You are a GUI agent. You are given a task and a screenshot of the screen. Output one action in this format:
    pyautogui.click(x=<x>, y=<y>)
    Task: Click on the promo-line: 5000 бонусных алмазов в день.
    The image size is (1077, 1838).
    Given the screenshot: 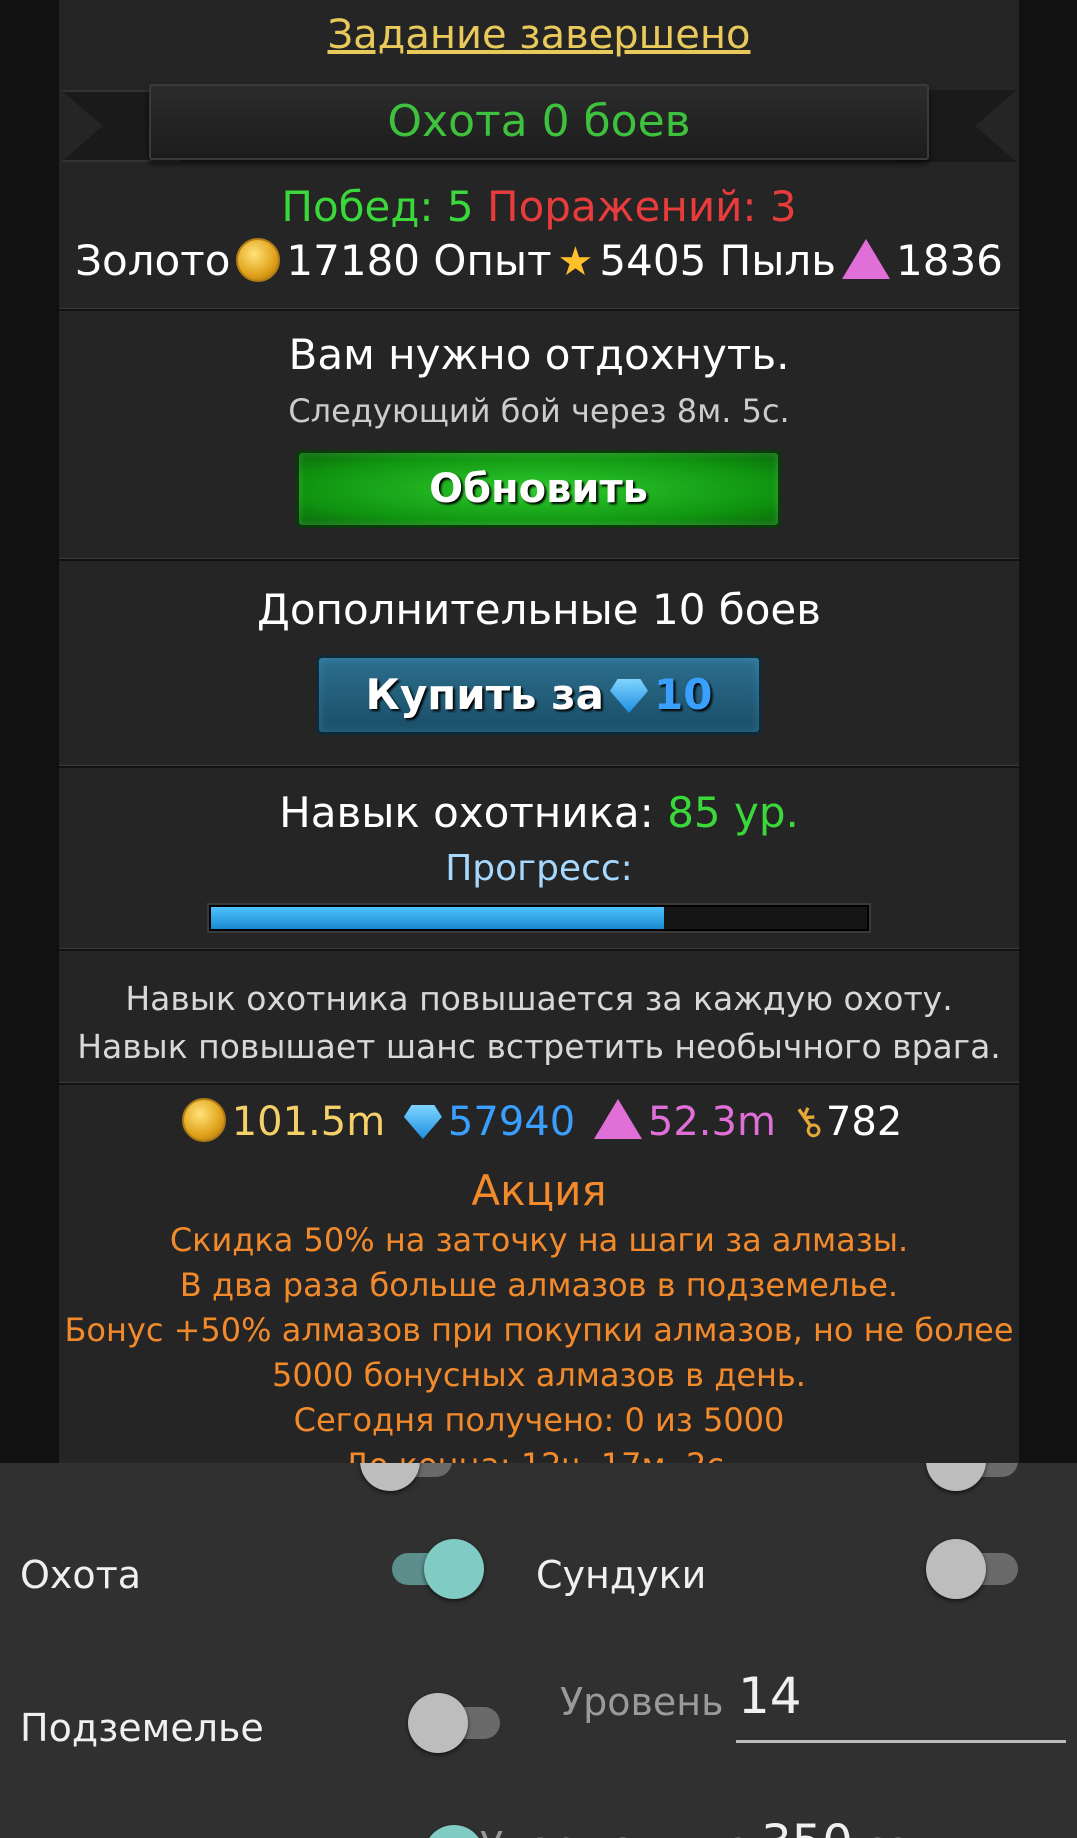 What is the action you would take?
    pyautogui.click(x=539, y=1375)
    